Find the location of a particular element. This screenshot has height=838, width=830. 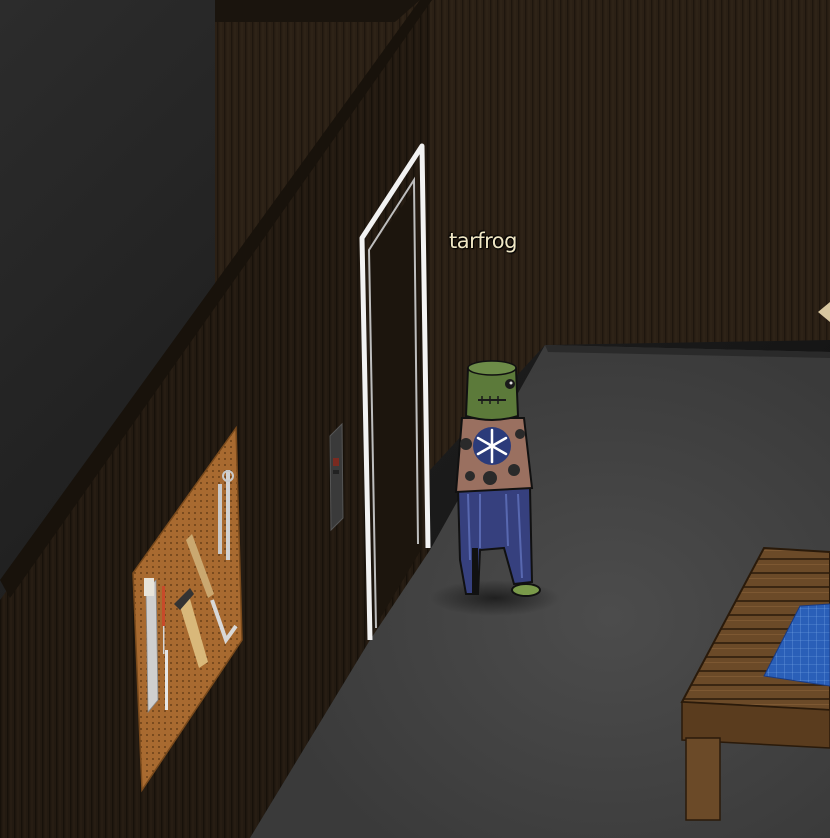

ceiling-beam is located at coordinates (317, 11).